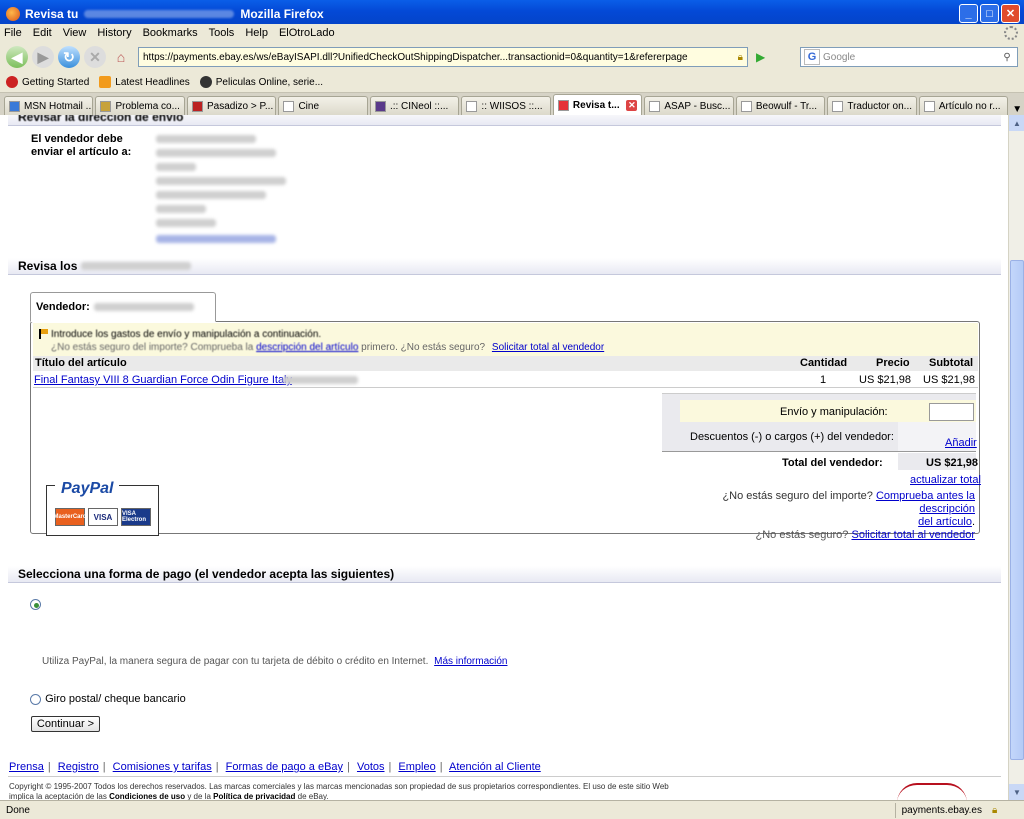  I want to click on seller-name-redacted, so click(143, 307).